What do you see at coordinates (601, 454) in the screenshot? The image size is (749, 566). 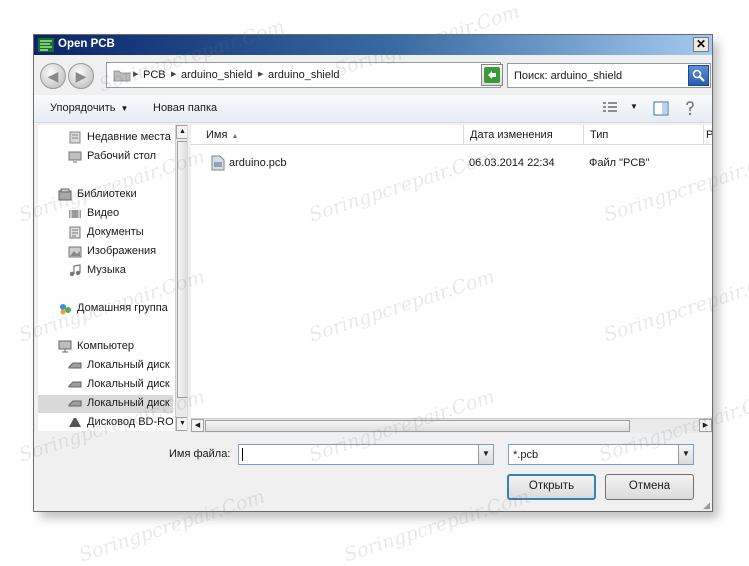 I see `filetype-select: *.pcb ▼` at bounding box center [601, 454].